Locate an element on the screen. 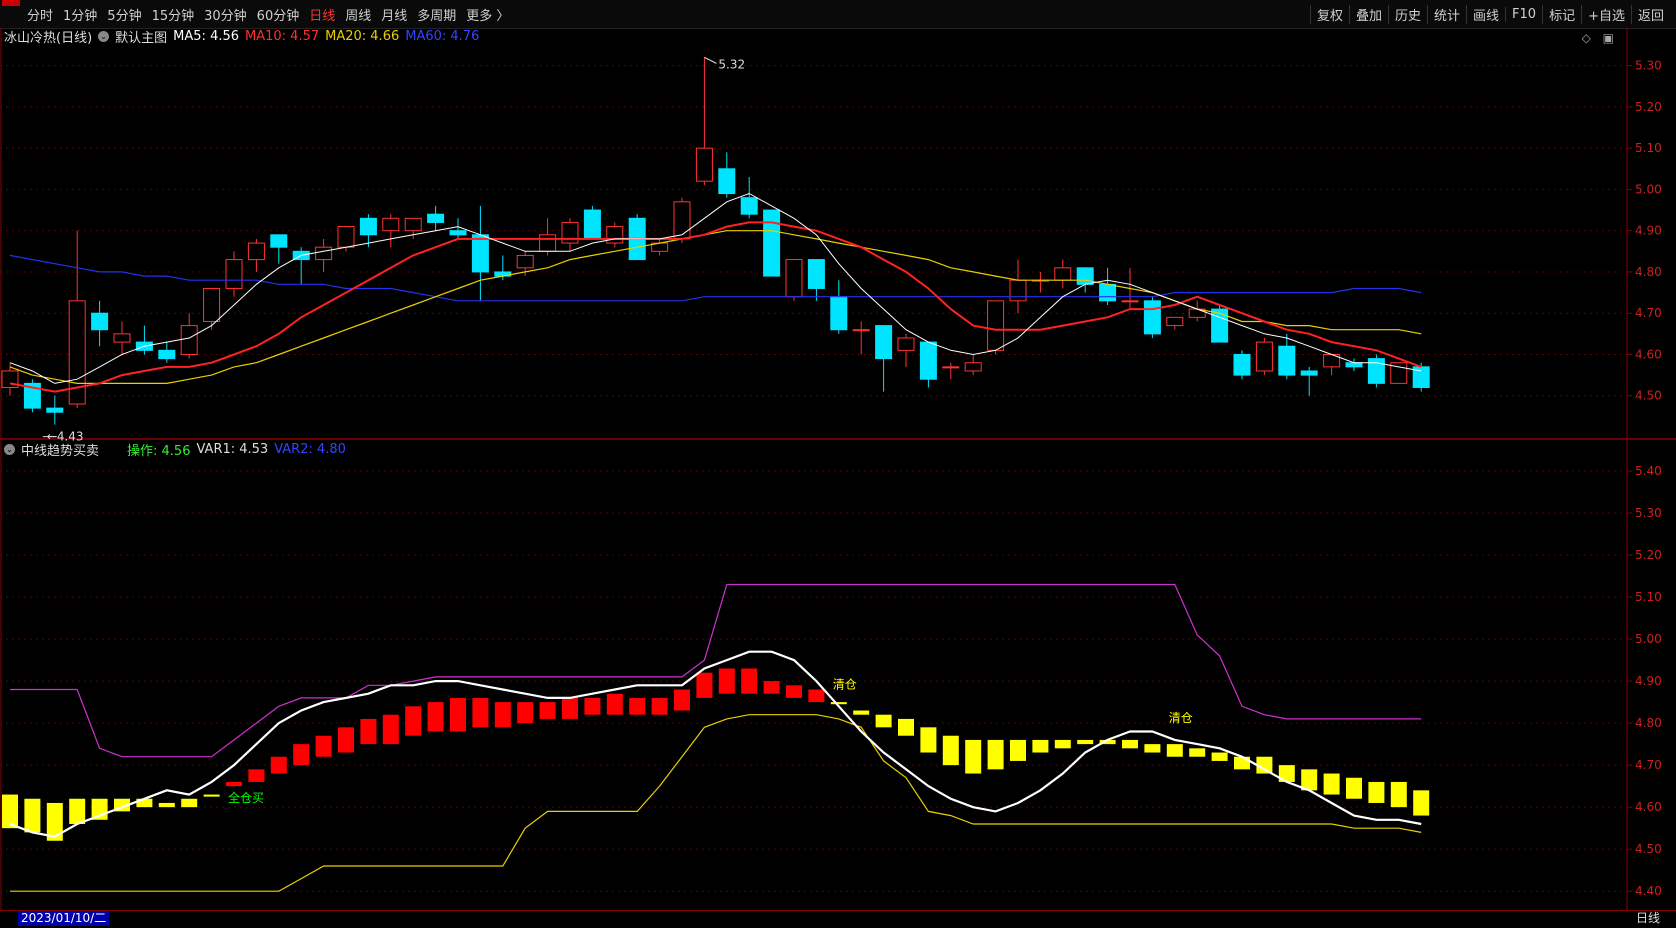  sub-tick-label: 5.40 is located at coordinates (1648, 471).